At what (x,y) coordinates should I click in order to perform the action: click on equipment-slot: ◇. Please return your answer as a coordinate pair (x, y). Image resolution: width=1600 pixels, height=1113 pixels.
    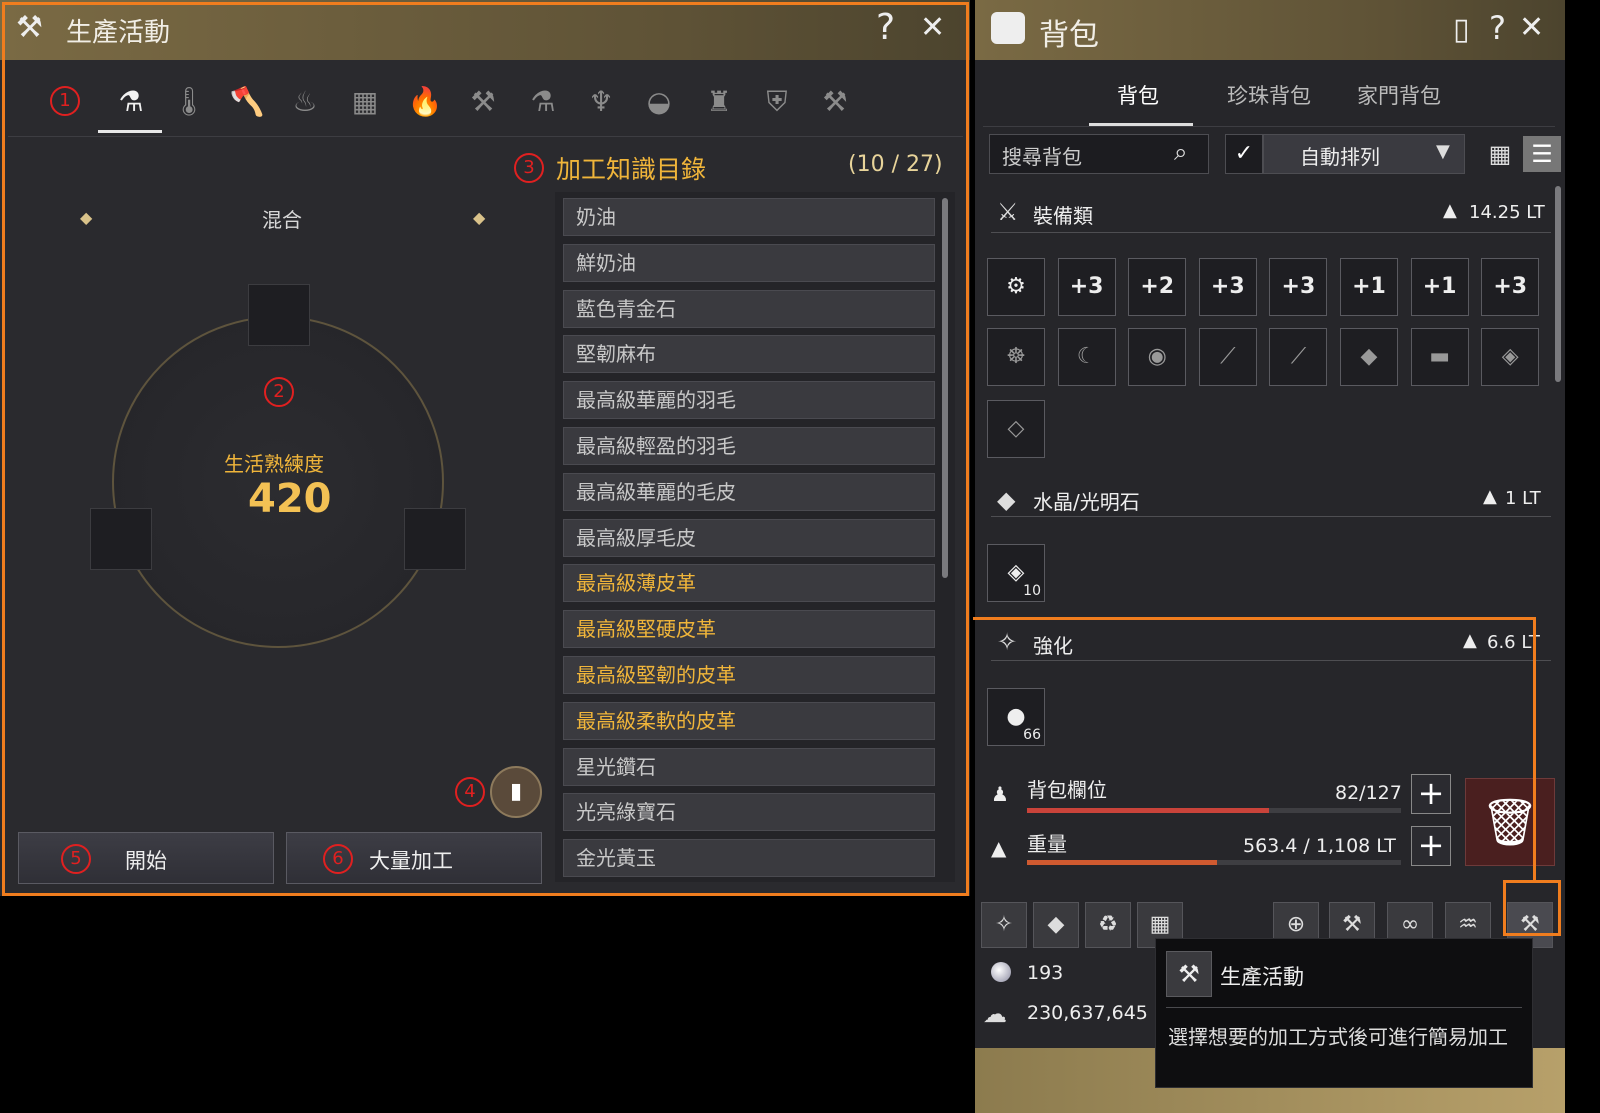
    Looking at the image, I should click on (1016, 429).